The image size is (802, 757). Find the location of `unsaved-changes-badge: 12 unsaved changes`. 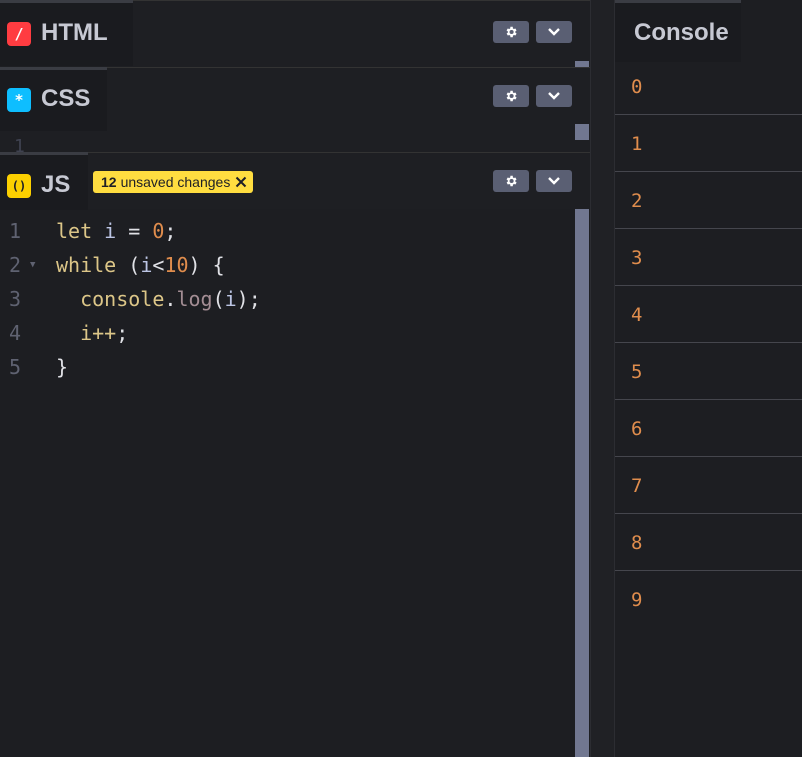

unsaved-changes-badge: 12 unsaved changes is located at coordinates (173, 182).